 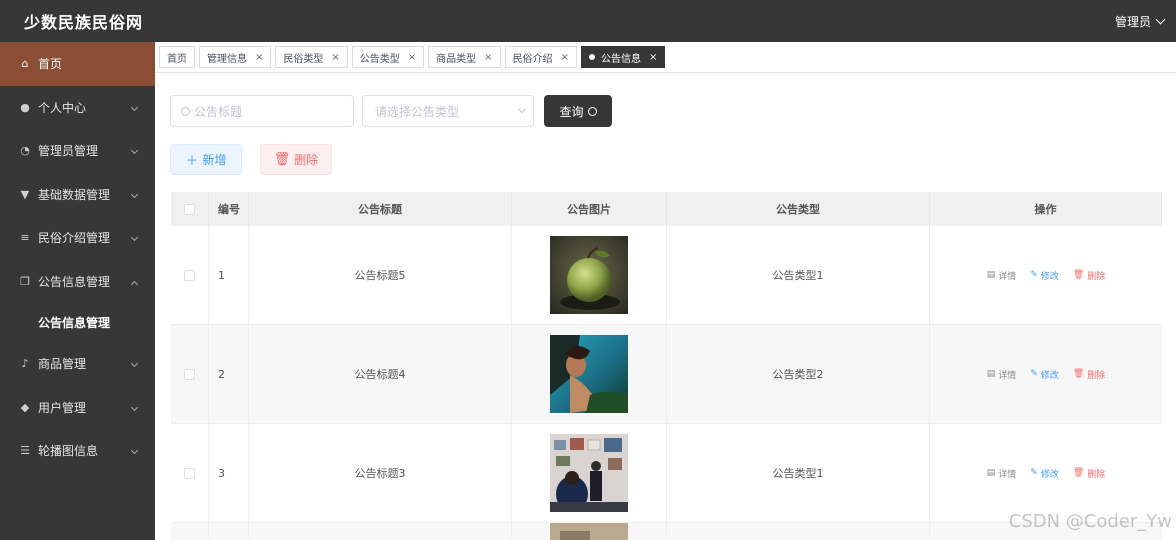 I want to click on sidebar-item-home: ⌂ 首页, so click(x=77, y=64).